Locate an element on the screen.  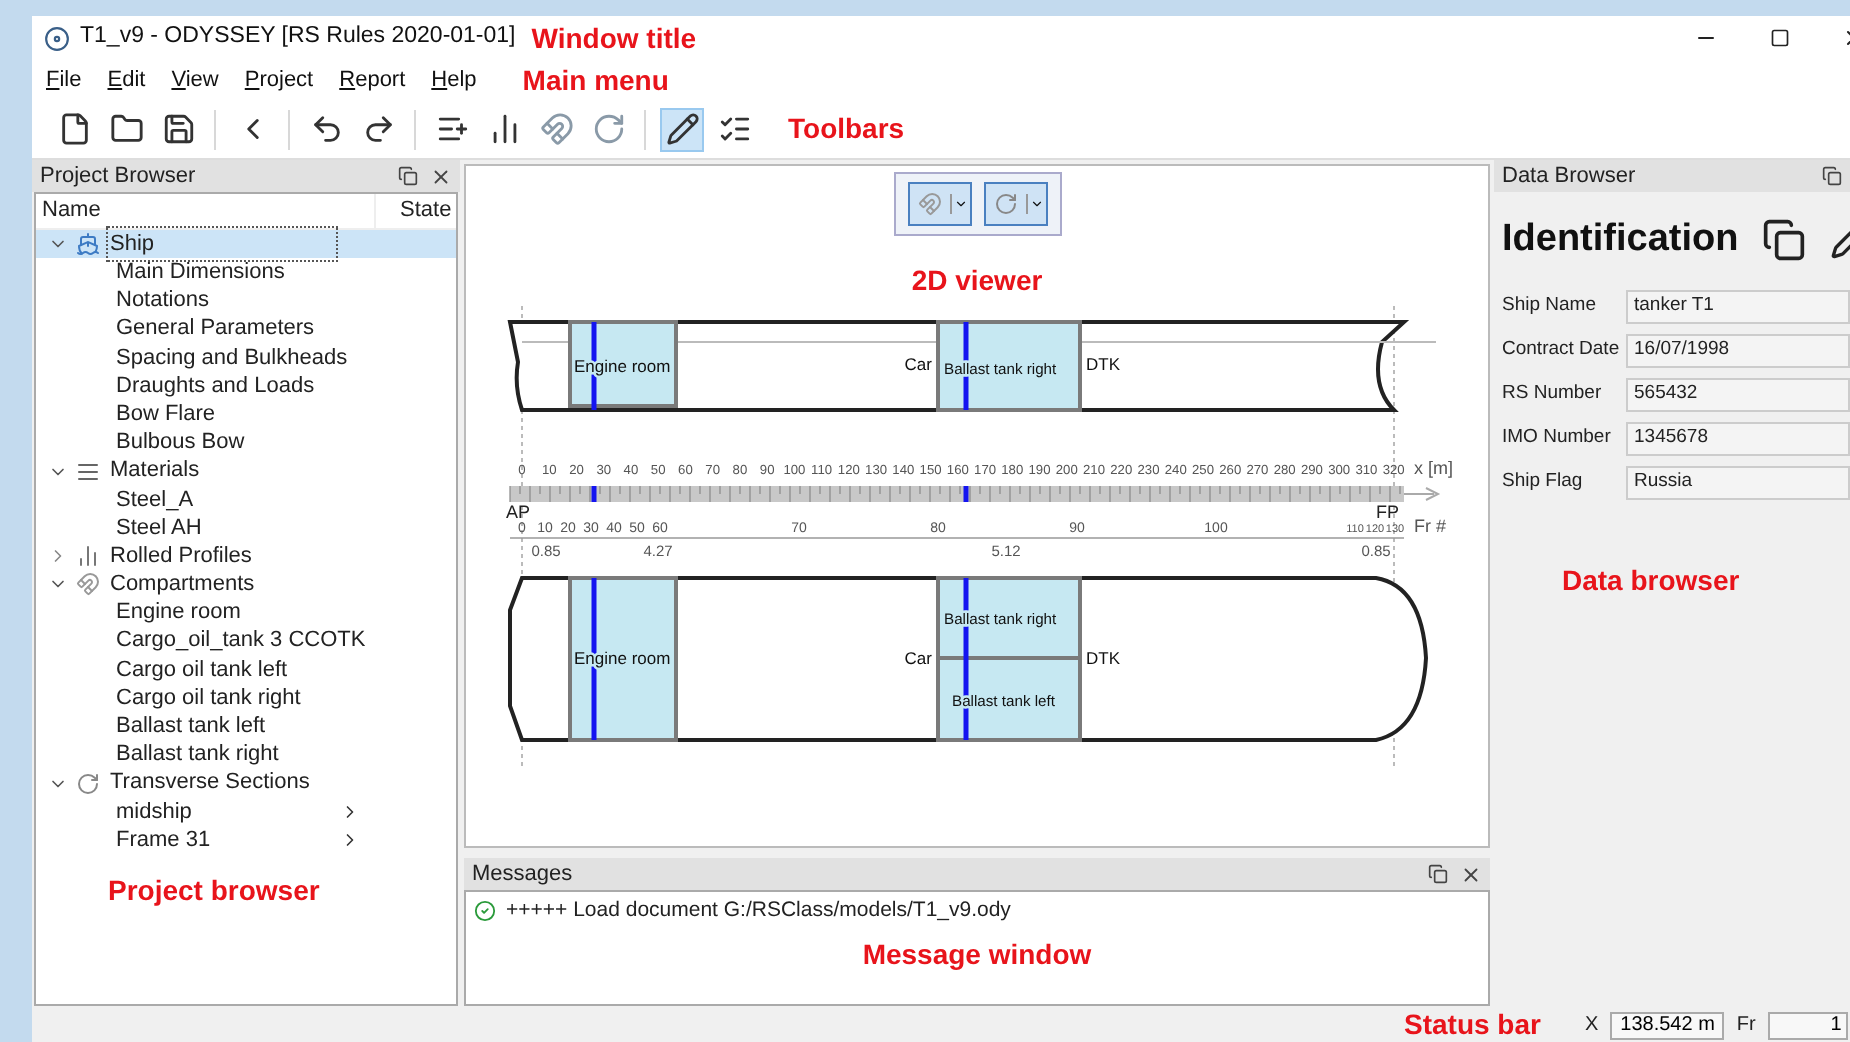
tree-label: Draughts and Loads is located at coordinates (215, 386).